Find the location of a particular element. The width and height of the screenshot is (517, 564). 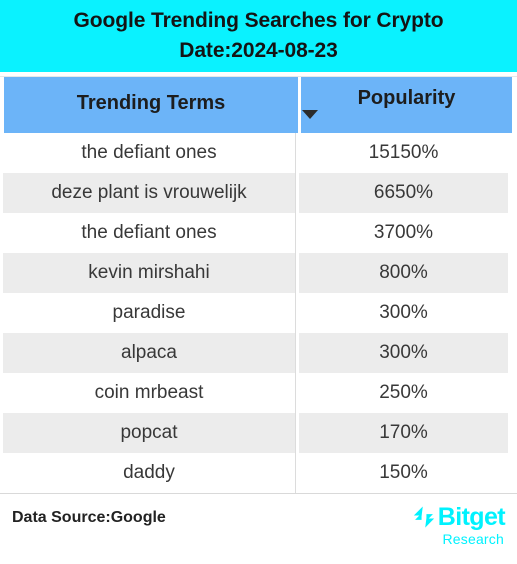

caret-down-icon is located at coordinates (310, 114).